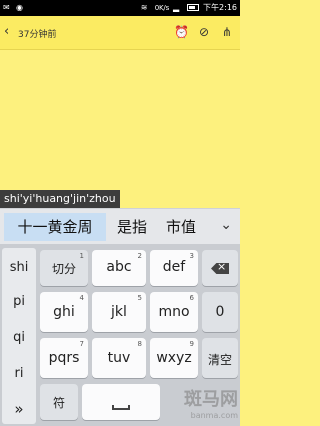 Image resolution: width=320 pixels, height=426 pixels. I want to click on key-ghi: ghi 4, so click(64, 312).